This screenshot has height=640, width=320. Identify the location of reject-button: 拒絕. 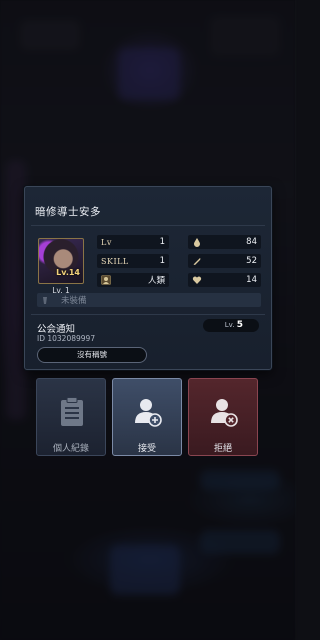
(223, 417).